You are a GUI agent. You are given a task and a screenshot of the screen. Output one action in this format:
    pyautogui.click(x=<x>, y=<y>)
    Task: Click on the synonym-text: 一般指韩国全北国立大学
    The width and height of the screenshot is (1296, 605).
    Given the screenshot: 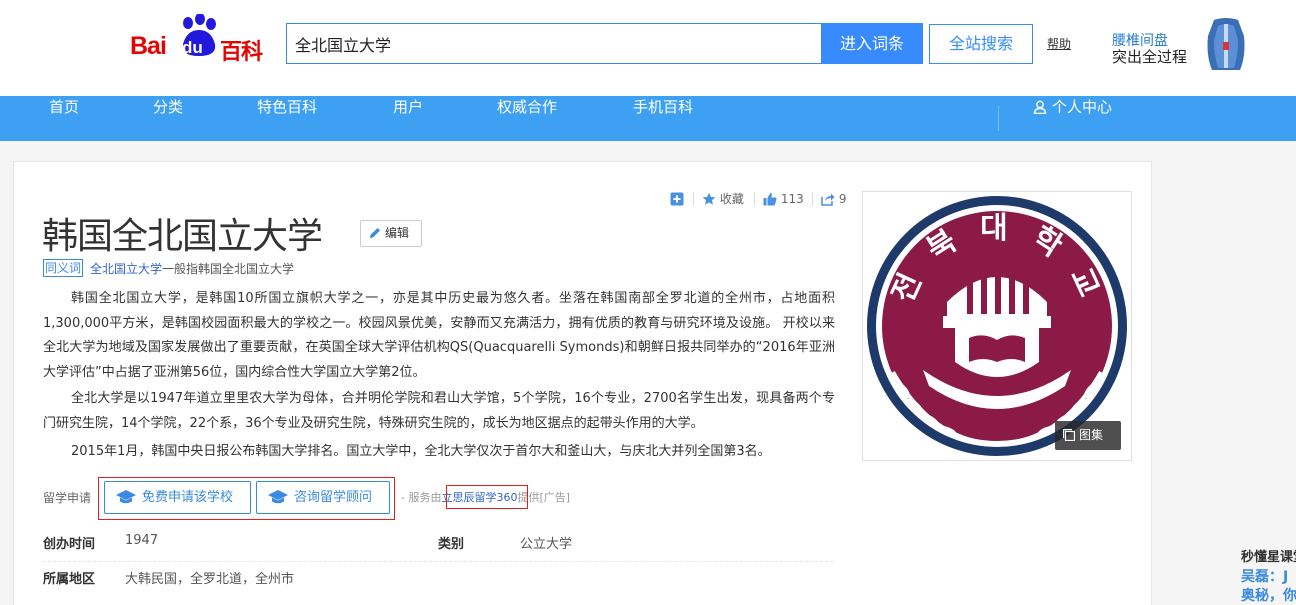 What is the action you would take?
    pyautogui.click(x=228, y=269)
    